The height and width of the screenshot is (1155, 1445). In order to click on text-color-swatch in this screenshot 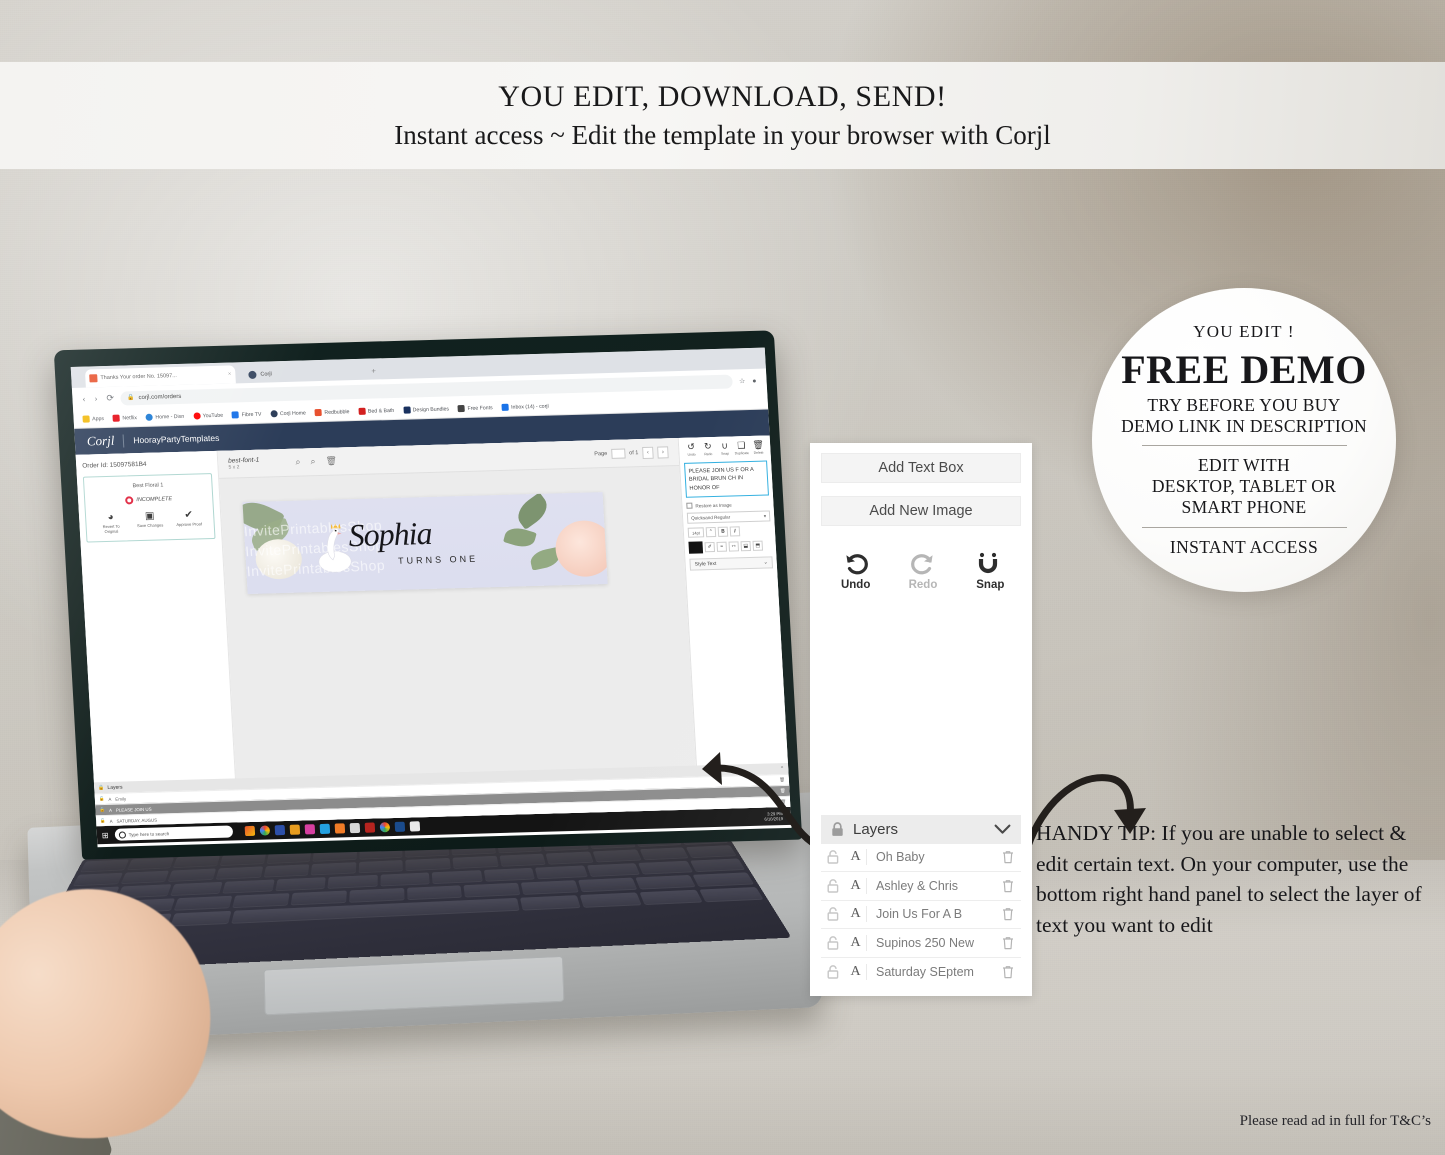, I will do `click(696, 547)`.